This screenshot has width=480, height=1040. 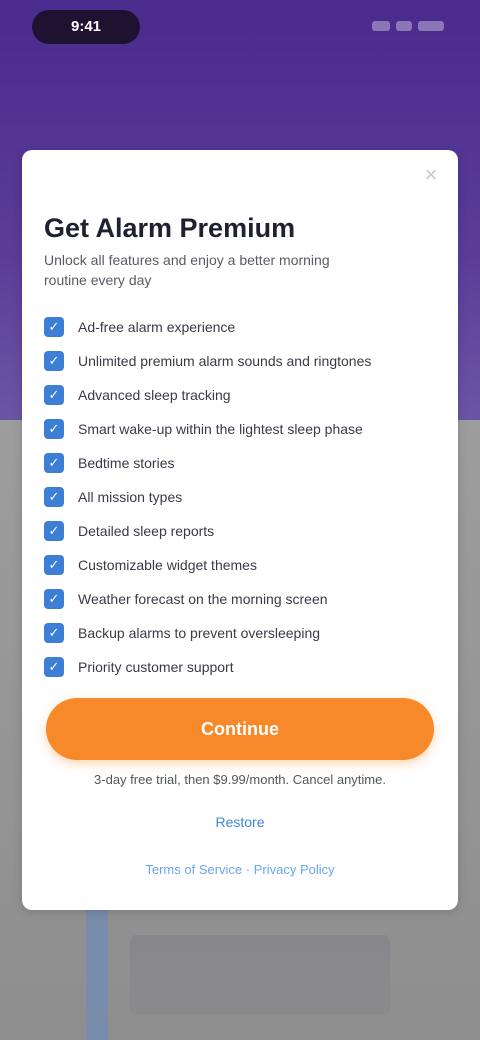 What do you see at coordinates (199, 633) in the screenshot?
I see `feature-label: Backup alarms to prevent oversleeping` at bounding box center [199, 633].